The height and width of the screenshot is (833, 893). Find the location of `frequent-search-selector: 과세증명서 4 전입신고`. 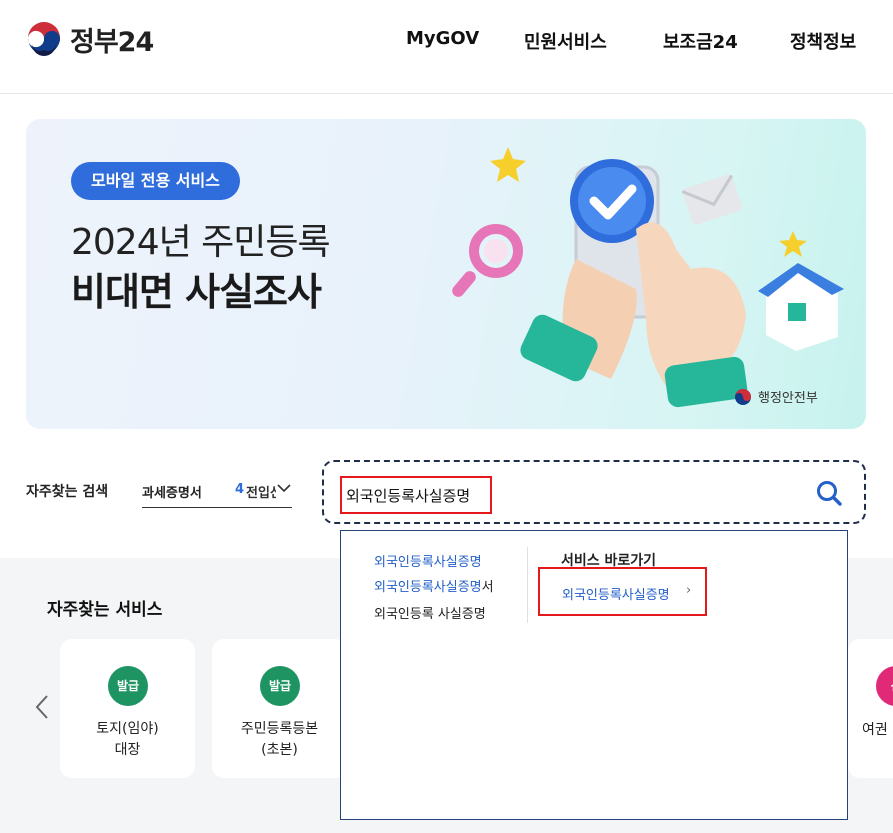

frequent-search-selector: 과세증명서 4 전입신고 is located at coordinates (217, 491).